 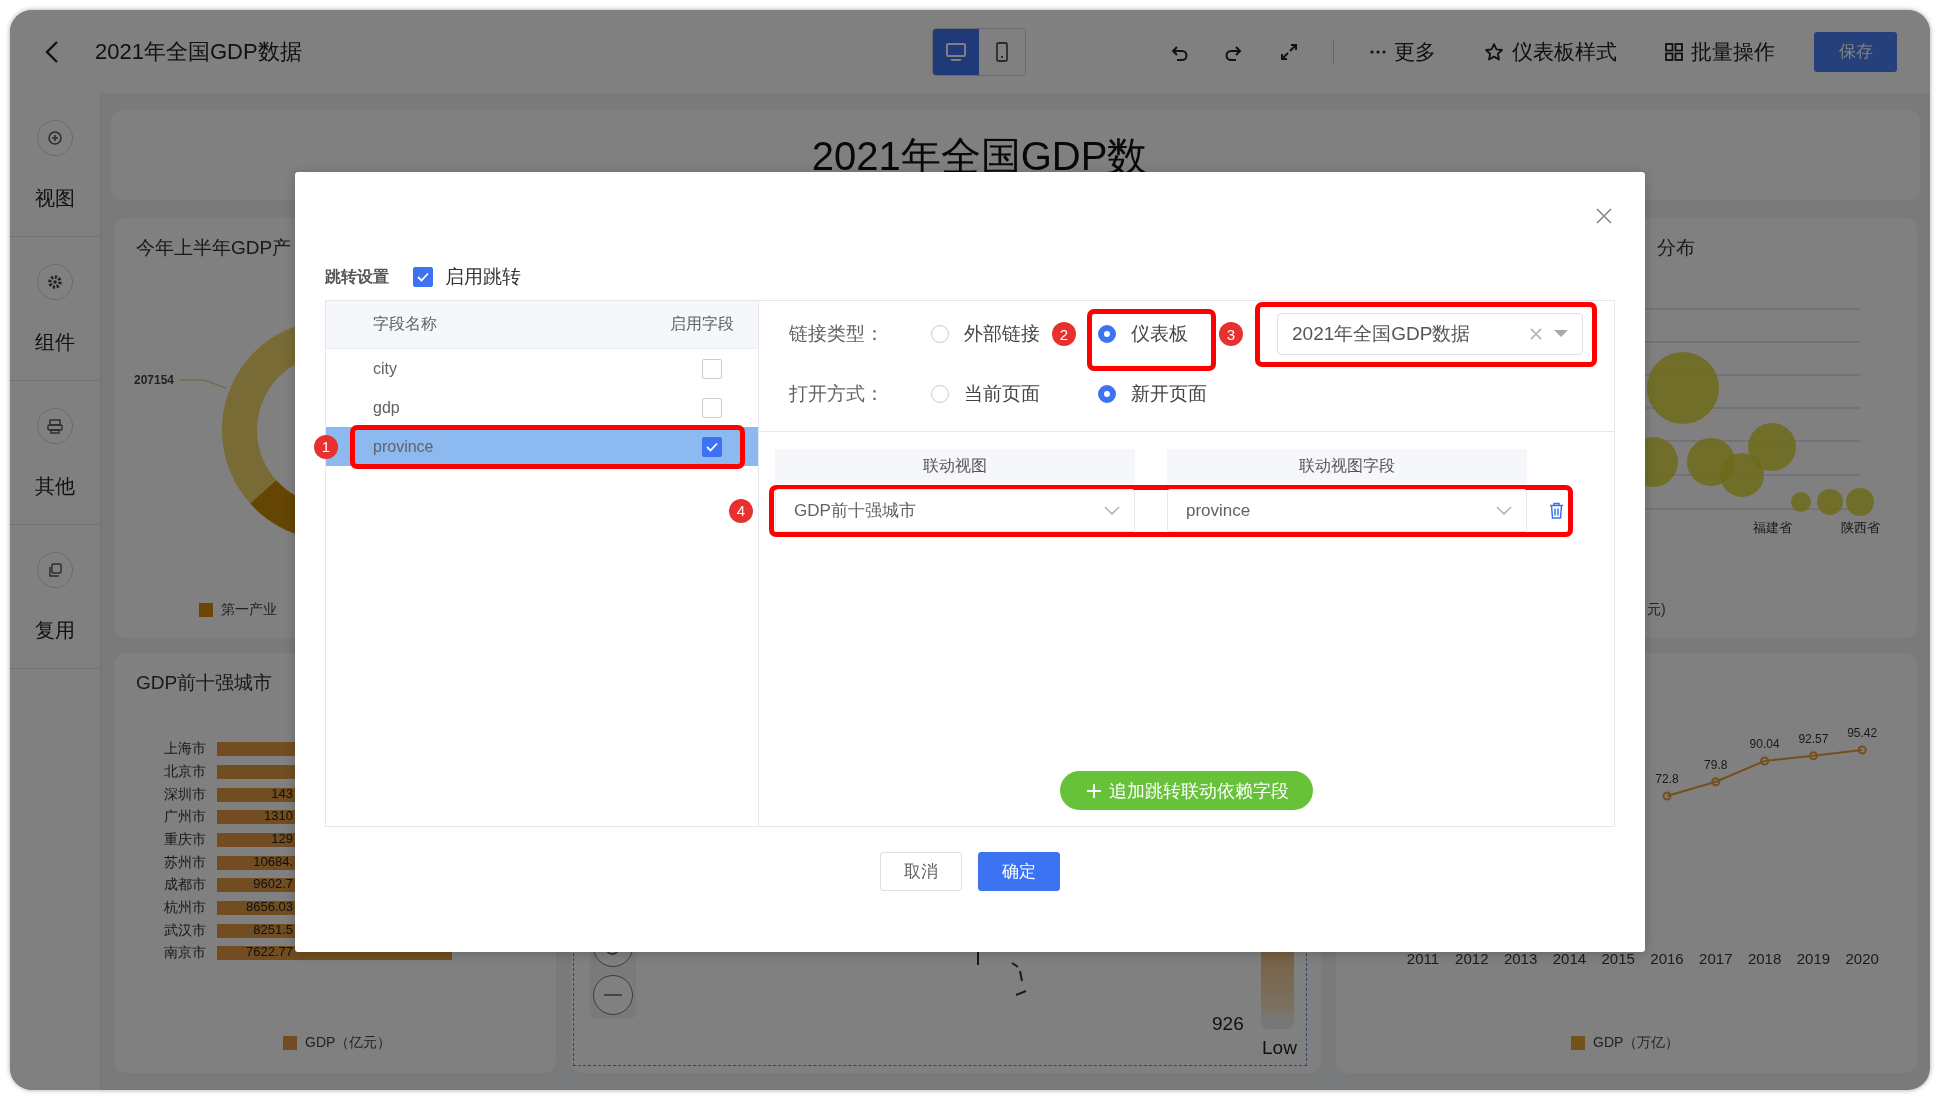 I want to click on delete-button, so click(x=1556, y=510).